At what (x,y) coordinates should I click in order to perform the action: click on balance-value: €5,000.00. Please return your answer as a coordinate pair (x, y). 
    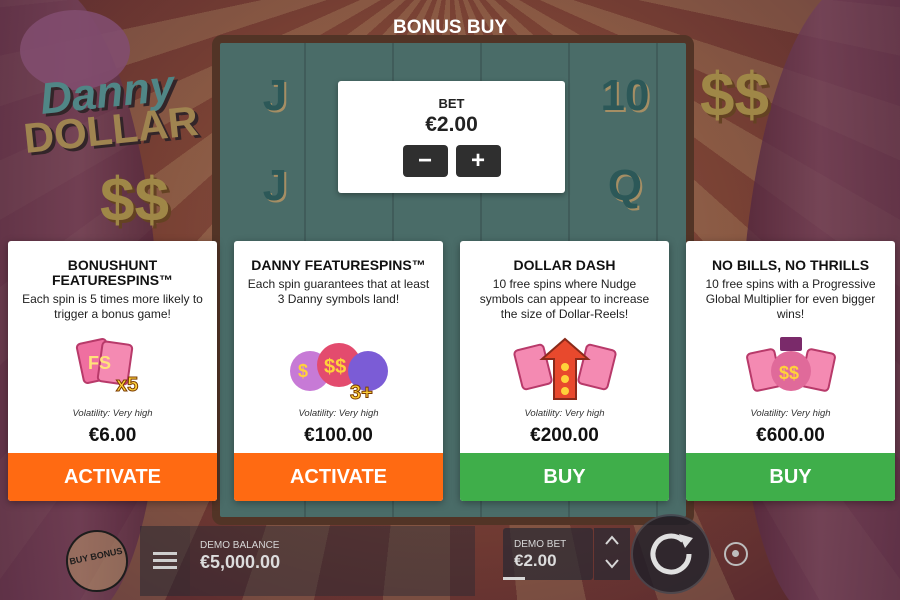
    Looking at the image, I should click on (240, 562).